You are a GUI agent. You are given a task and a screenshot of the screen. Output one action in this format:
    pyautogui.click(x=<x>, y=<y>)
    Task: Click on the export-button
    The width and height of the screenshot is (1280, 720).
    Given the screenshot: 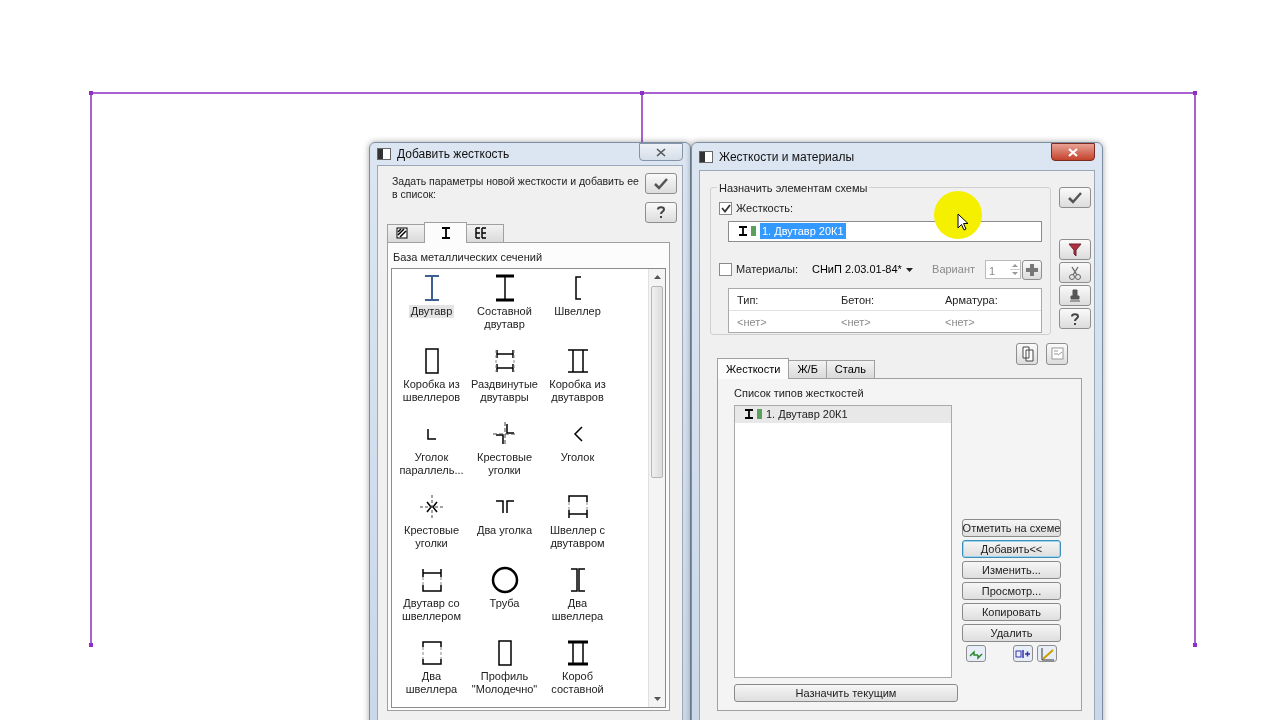 What is the action you would take?
    pyautogui.click(x=1057, y=354)
    